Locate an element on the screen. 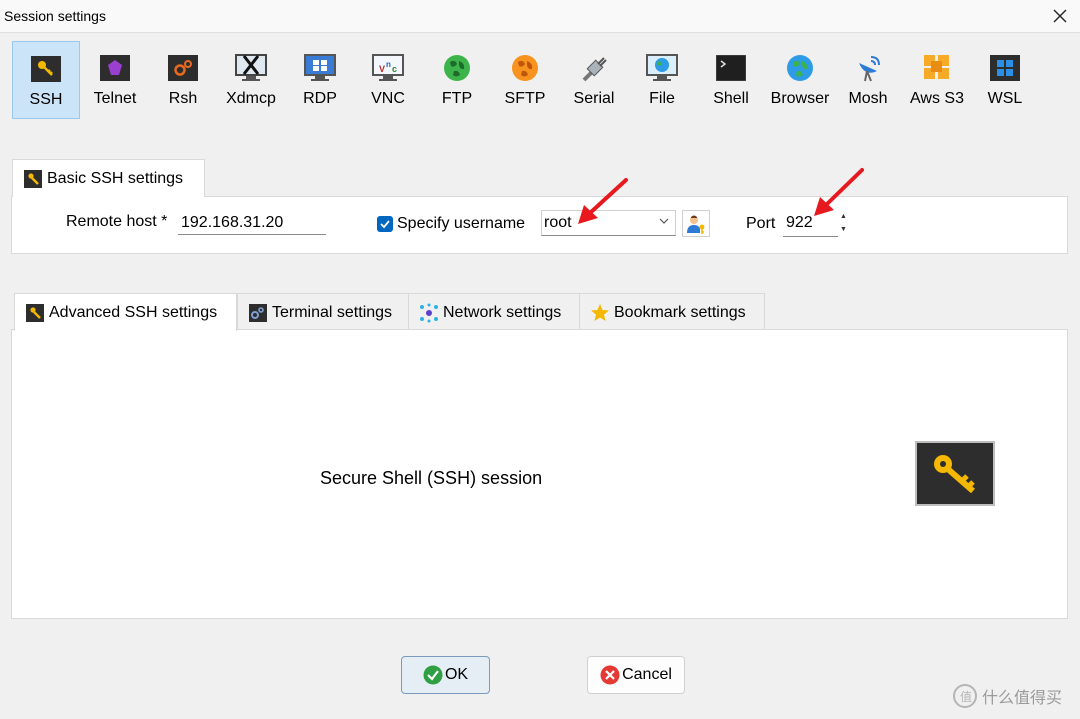  star-icon is located at coordinates (600, 313).